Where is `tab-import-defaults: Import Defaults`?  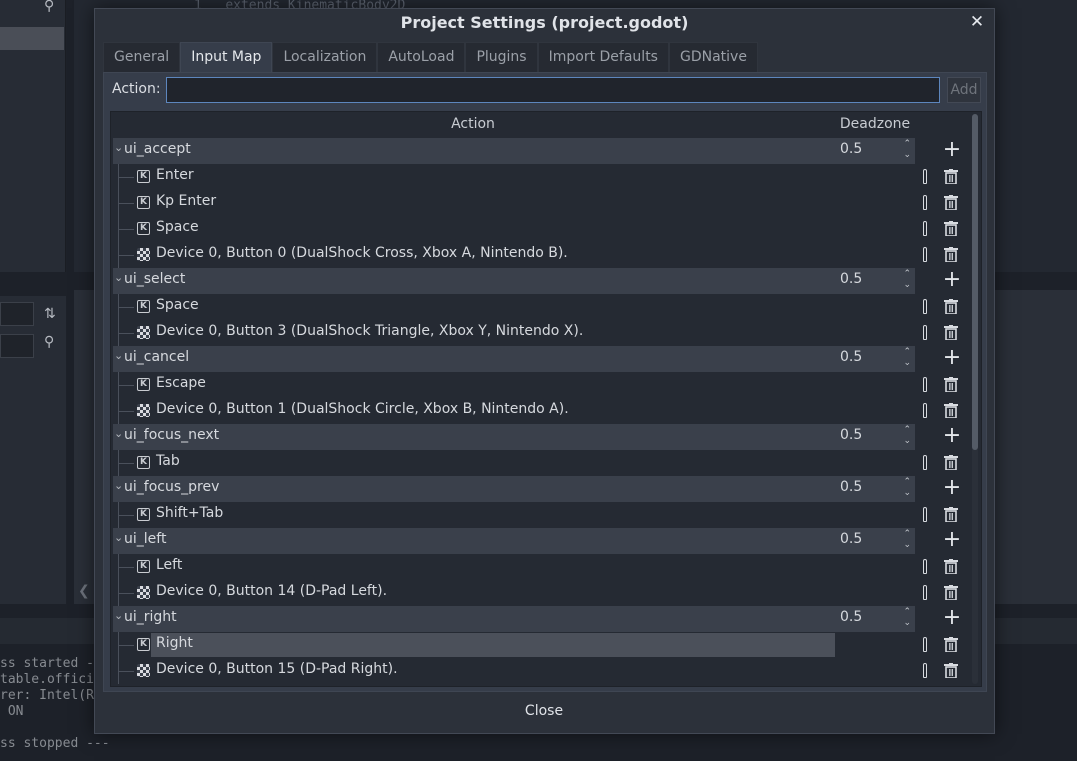
tab-import-defaults: Import Defaults is located at coordinates (603, 57).